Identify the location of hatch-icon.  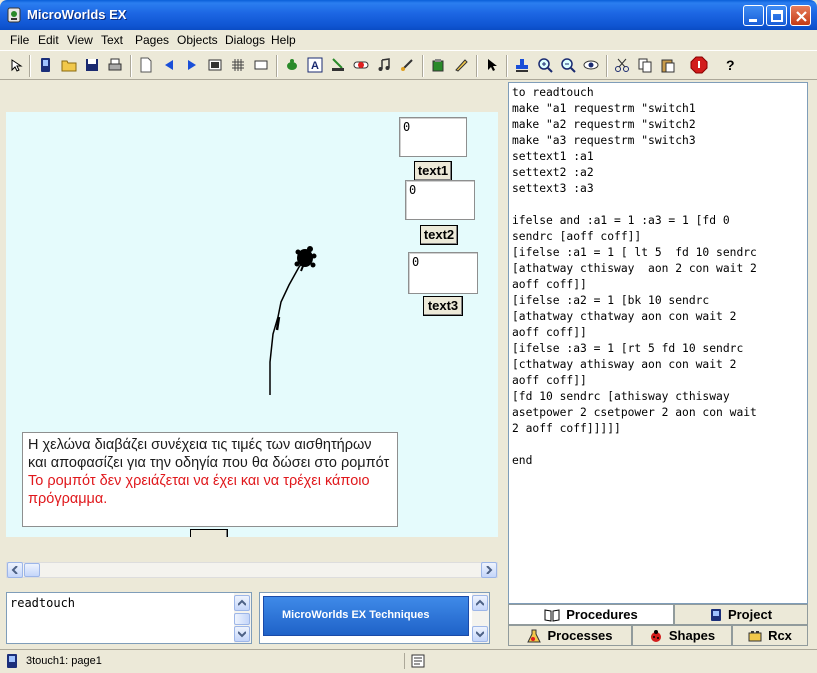
(438, 65).